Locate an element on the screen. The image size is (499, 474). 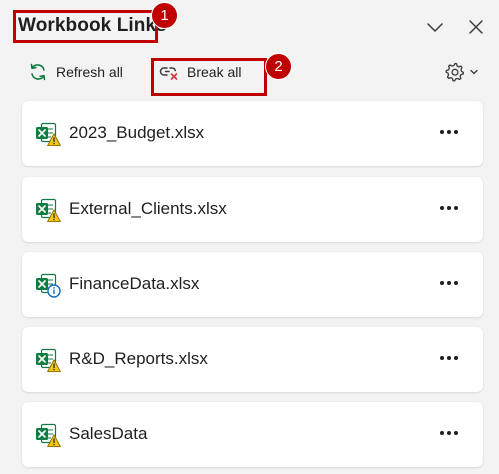
close-icon is located at coordinates (476, 27).